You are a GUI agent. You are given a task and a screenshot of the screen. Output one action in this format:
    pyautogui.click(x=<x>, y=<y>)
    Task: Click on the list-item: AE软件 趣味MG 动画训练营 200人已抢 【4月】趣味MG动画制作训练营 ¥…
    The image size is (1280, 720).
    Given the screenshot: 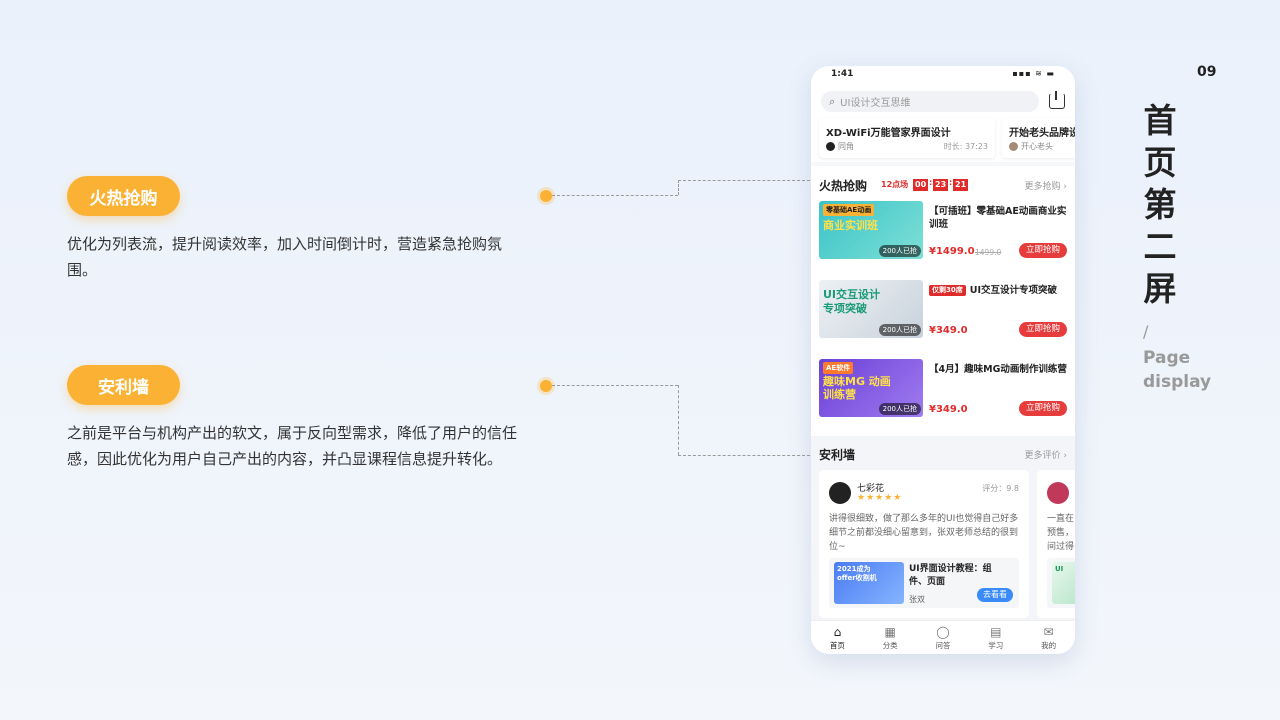 What is the action you would take?
    pyautogui.click(x=943, y=388)
    